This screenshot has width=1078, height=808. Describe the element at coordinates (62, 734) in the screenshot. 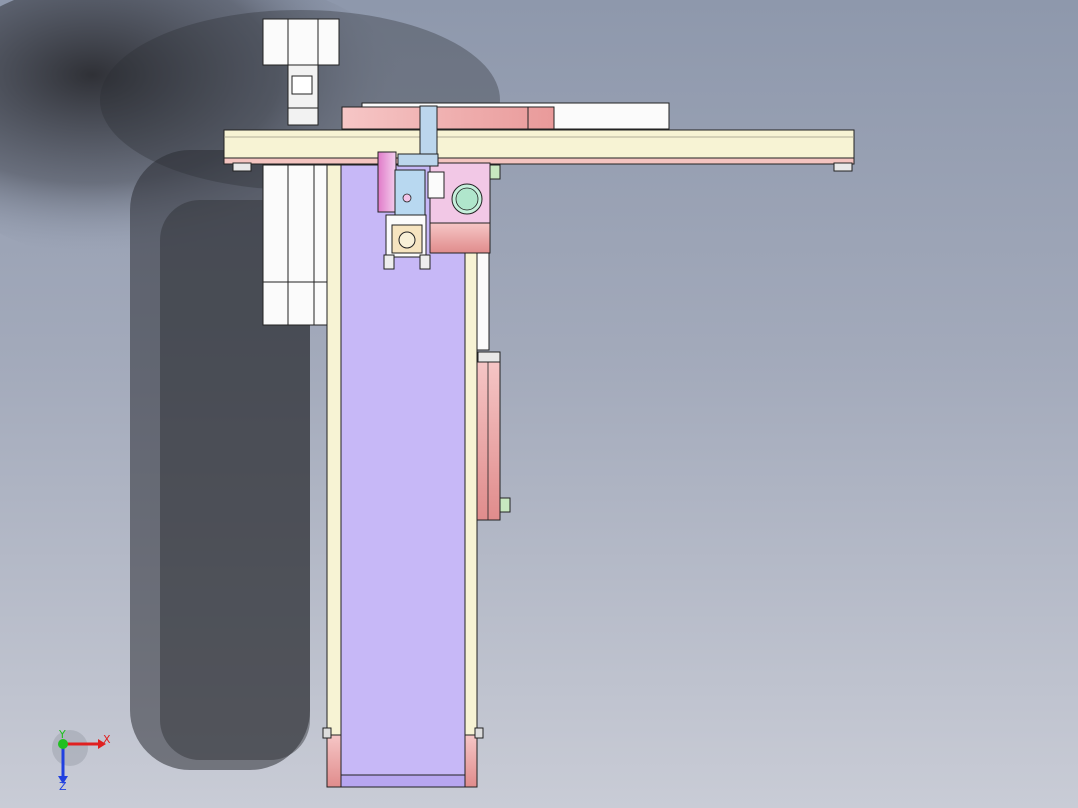

I see `y-axis-label: Y` at that location.